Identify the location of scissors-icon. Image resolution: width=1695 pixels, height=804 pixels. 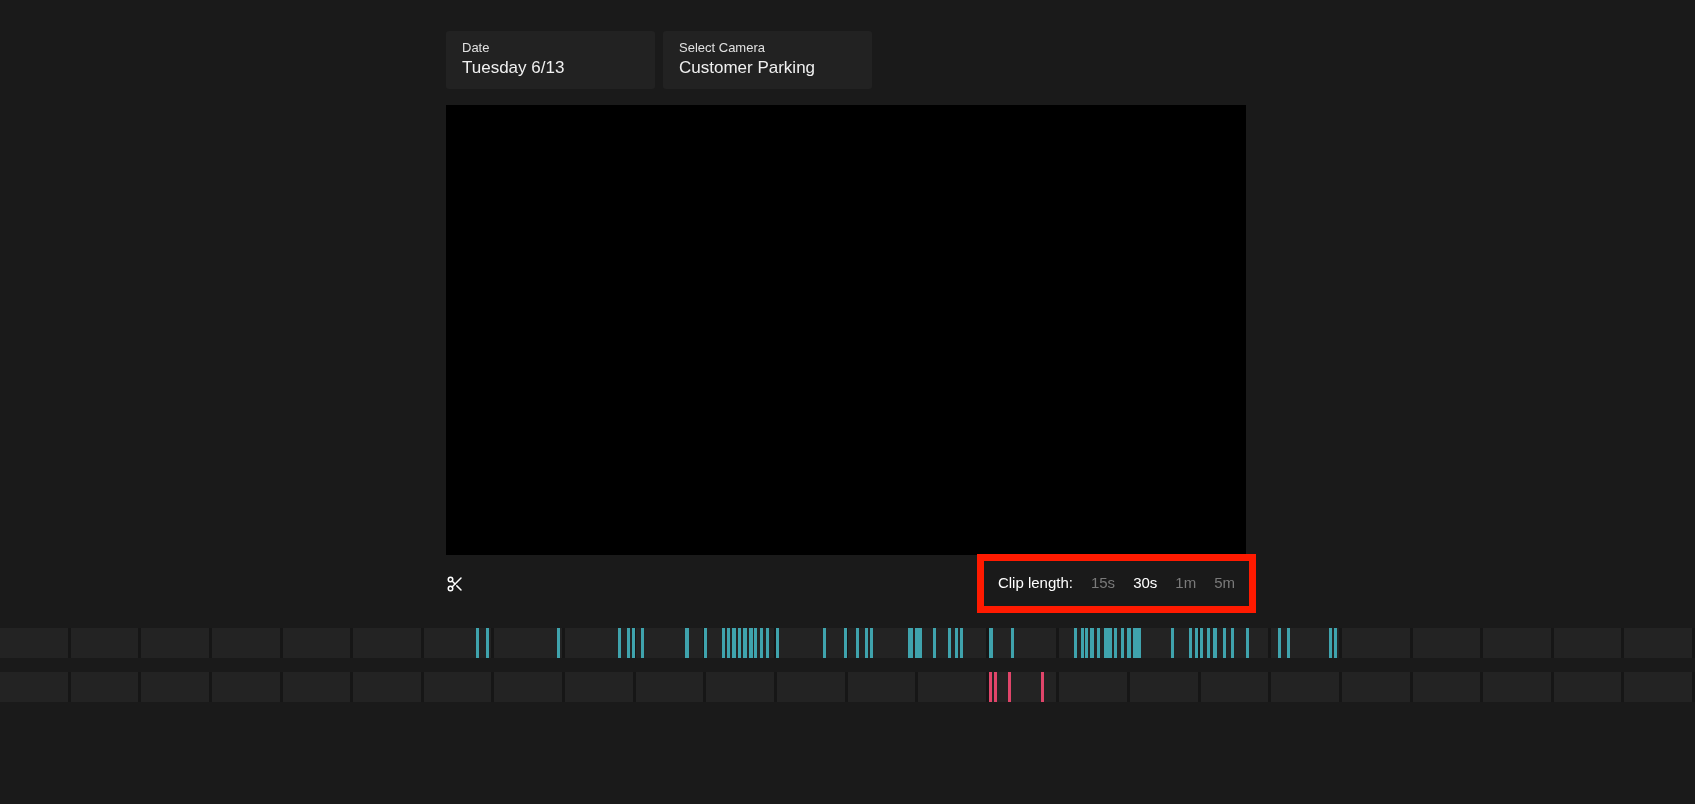
(455, 583).